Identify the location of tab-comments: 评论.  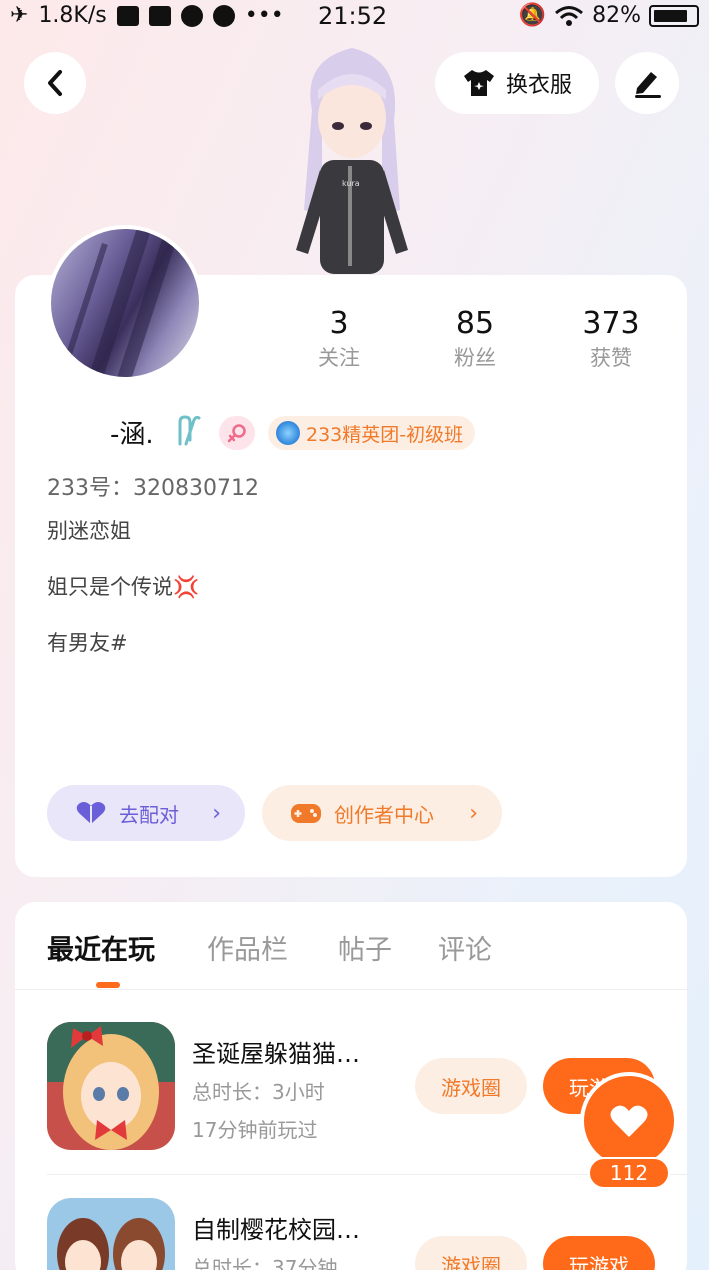
(465, 947).